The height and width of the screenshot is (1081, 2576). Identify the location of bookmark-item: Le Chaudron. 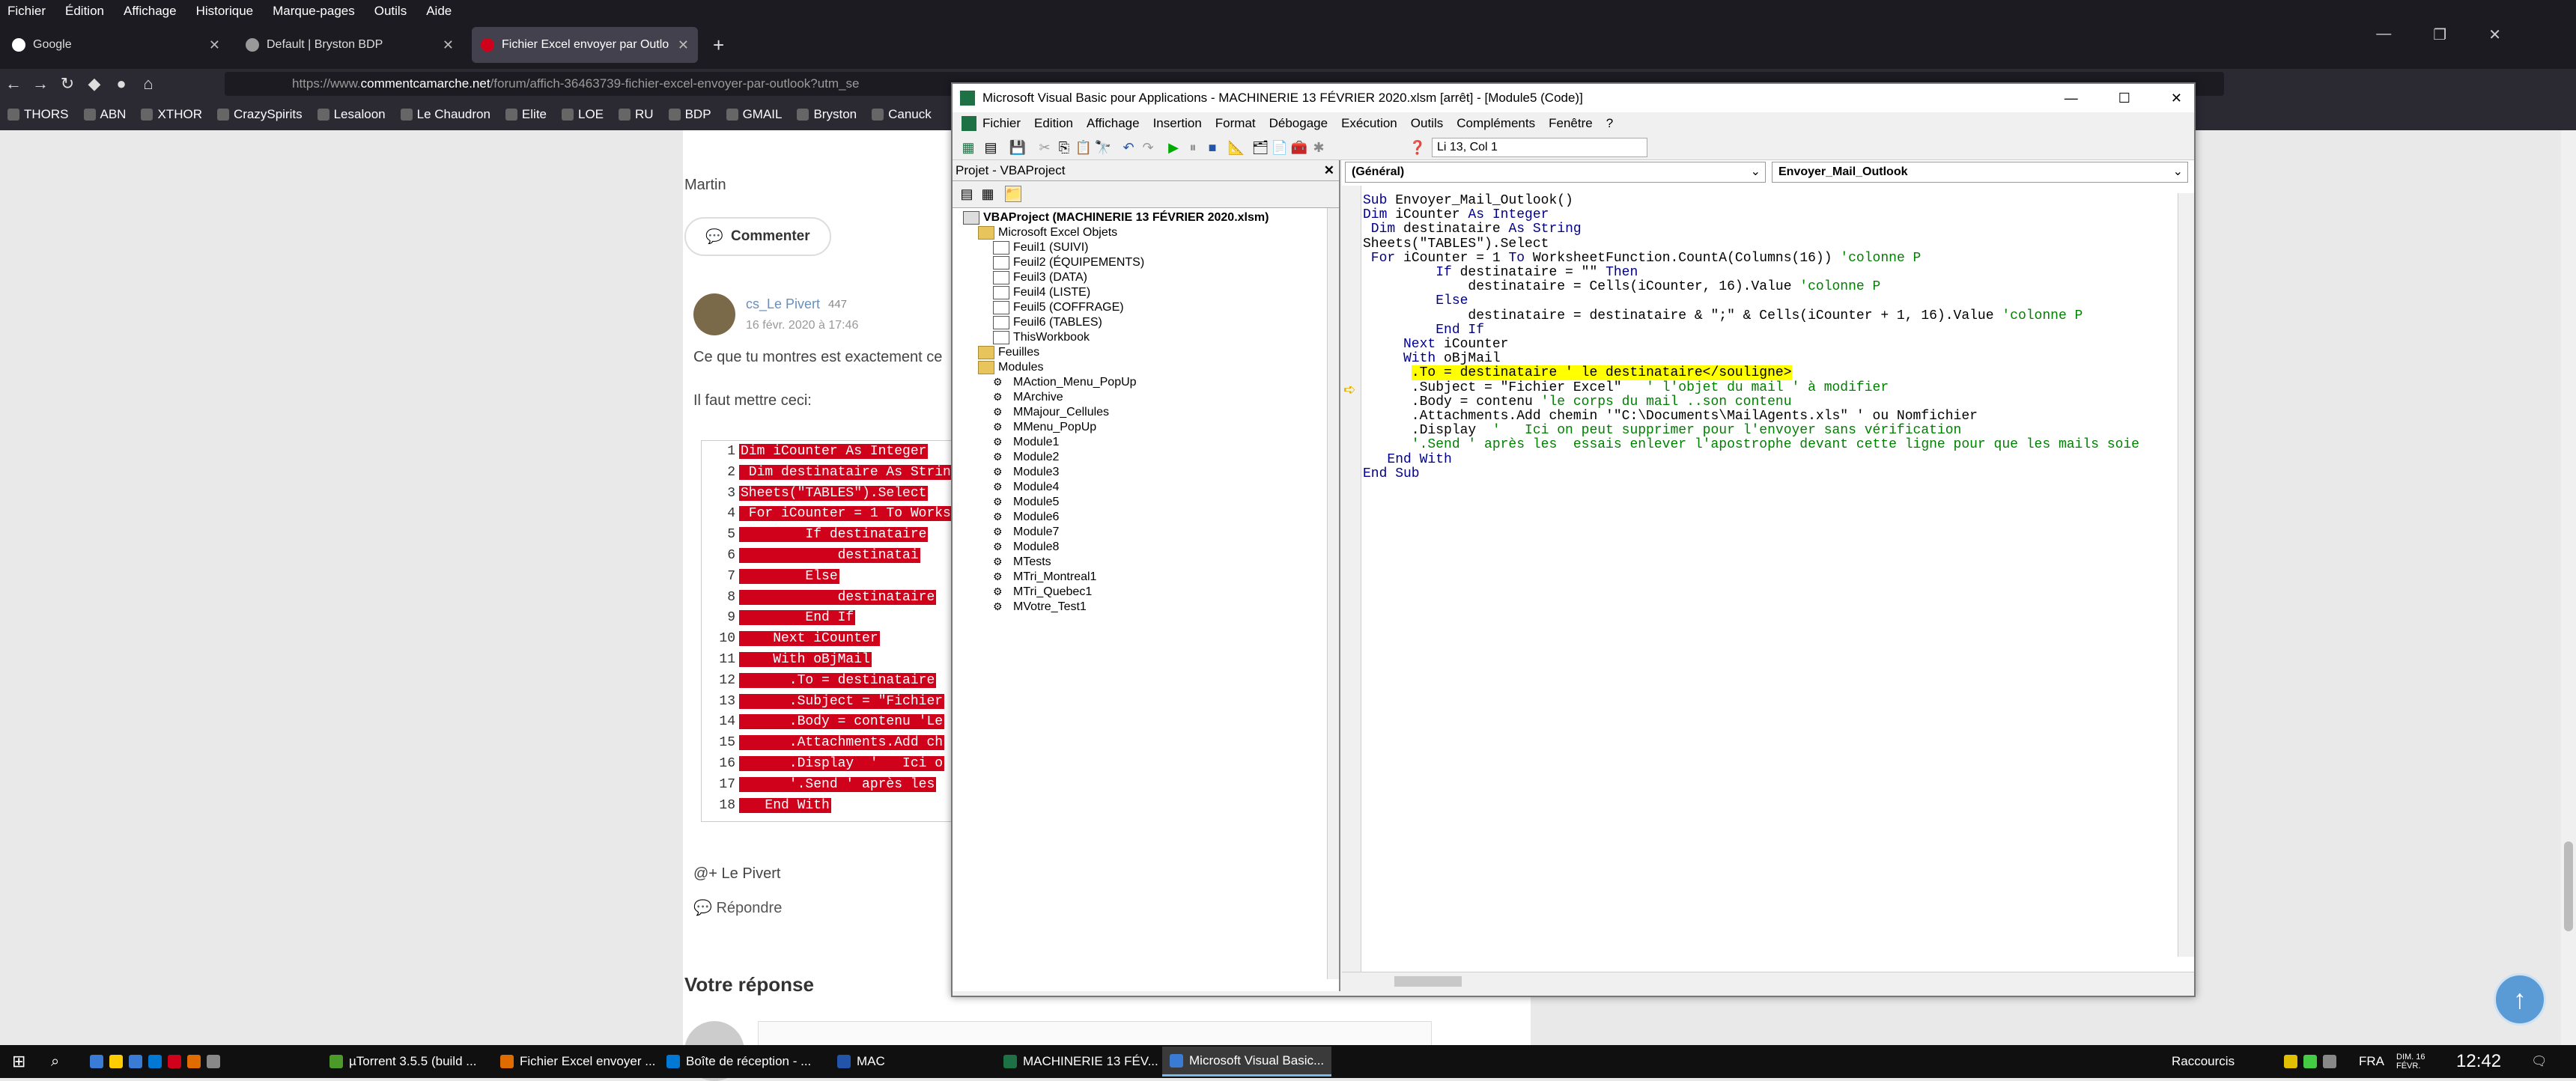
(445, 115).